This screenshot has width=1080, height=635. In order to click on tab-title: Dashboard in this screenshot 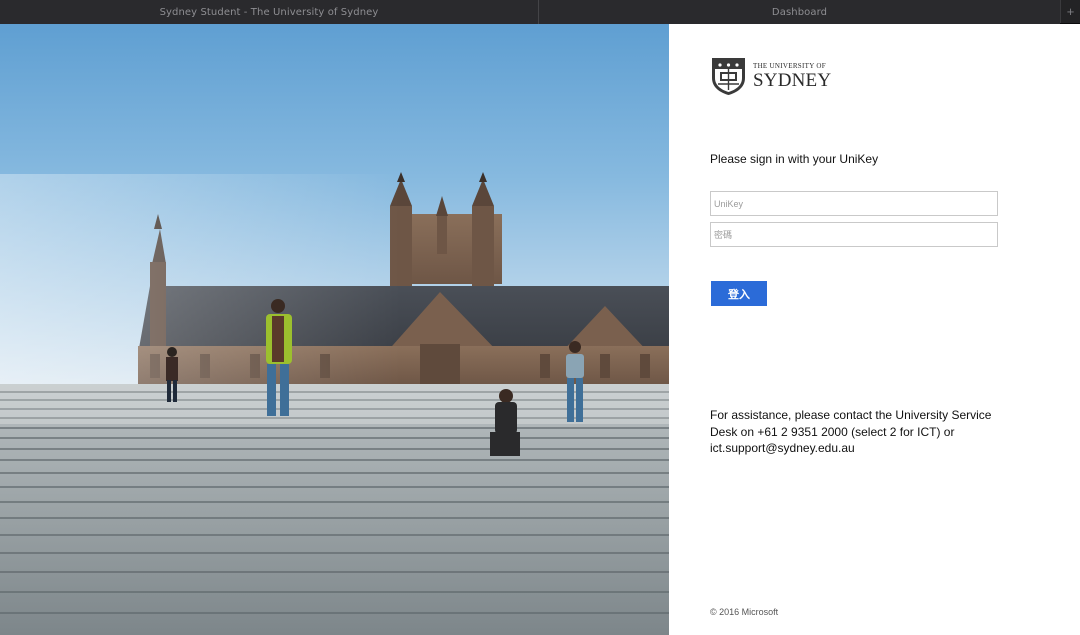, I will do `click(799, 12)`.